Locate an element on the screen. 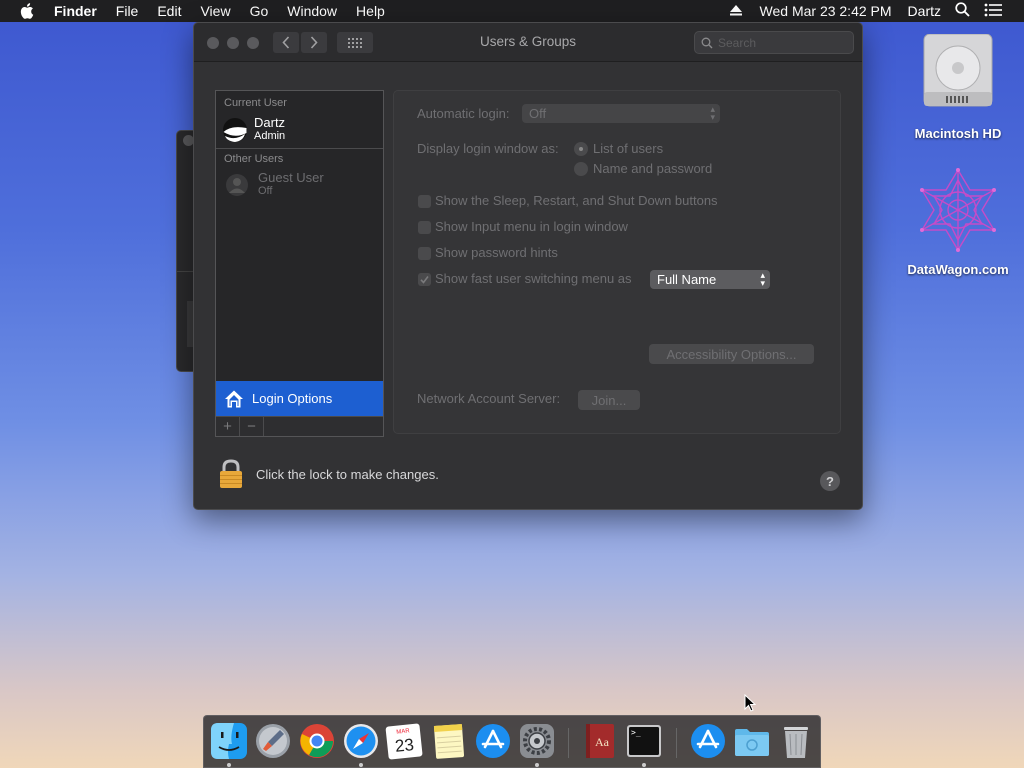  guest-user-status: Off is located at coordinates (265, 191).